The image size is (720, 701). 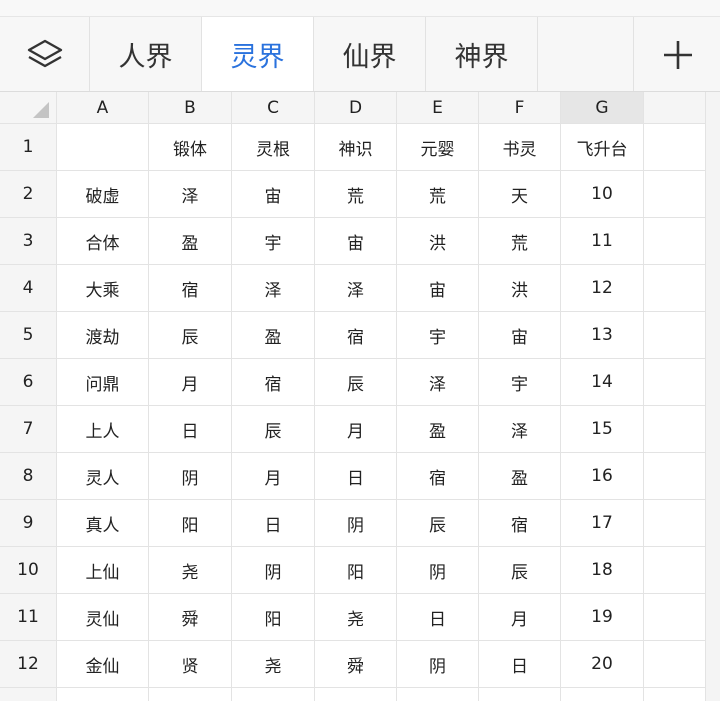 What do you see at coordinates (190, 147) in the screenshot?
I see `grid-cell: 锻体` at bounding box center [190, 147].